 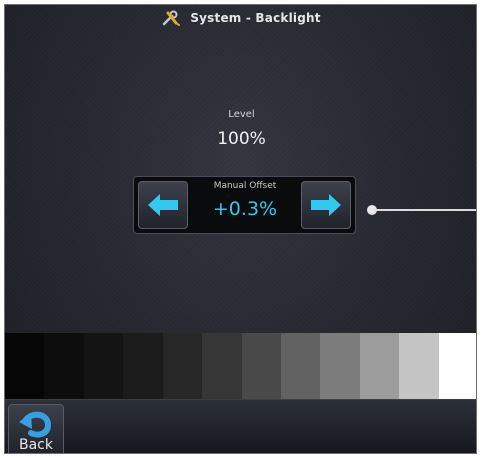 I want to click on gray-scale-strip, so click(x=240, y=366).